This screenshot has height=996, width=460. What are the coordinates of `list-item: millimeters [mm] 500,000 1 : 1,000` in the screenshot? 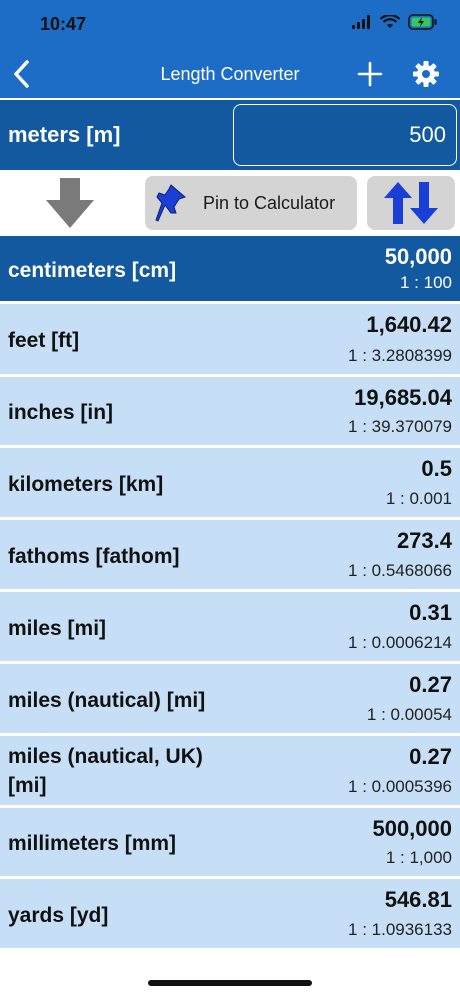 It's located at (230, 843).